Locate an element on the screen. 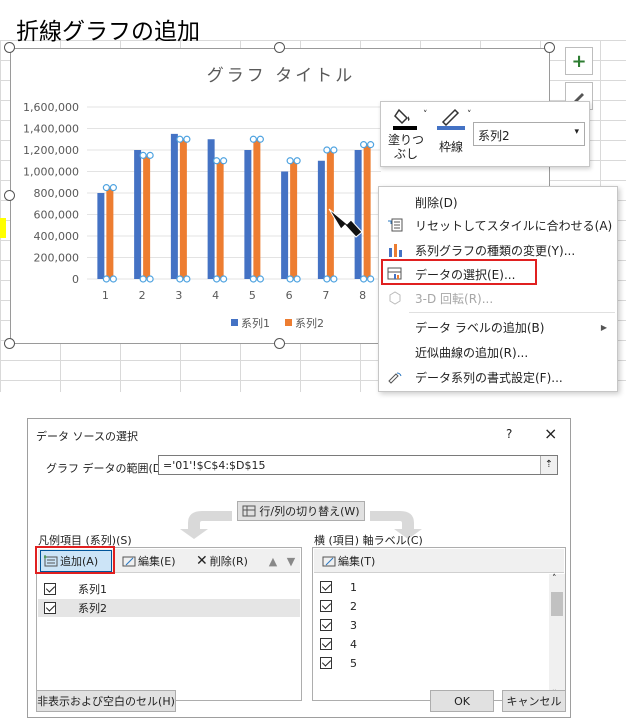 The height and width of the screenshot is (722, 626). resize-handle-bottom-left is located at coordinates (9, 343).